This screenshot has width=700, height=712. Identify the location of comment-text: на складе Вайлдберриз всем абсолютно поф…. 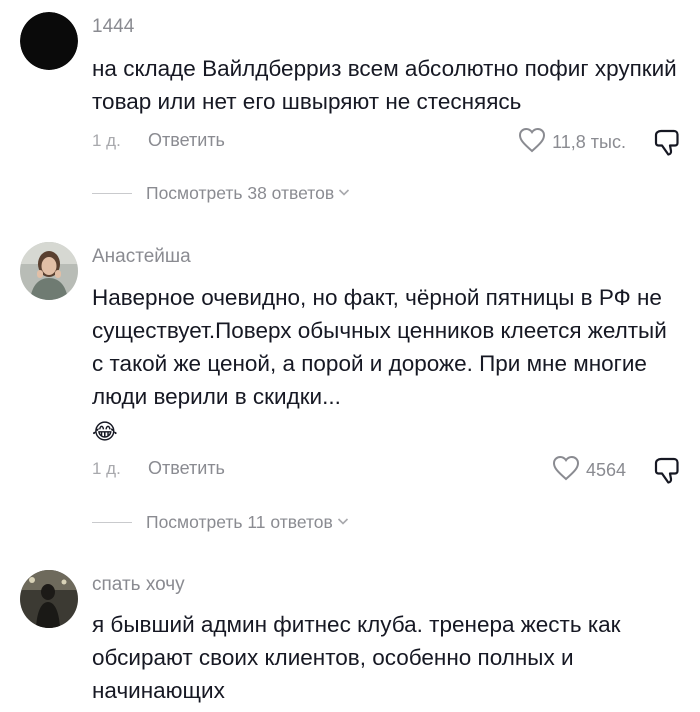
(384, 85).